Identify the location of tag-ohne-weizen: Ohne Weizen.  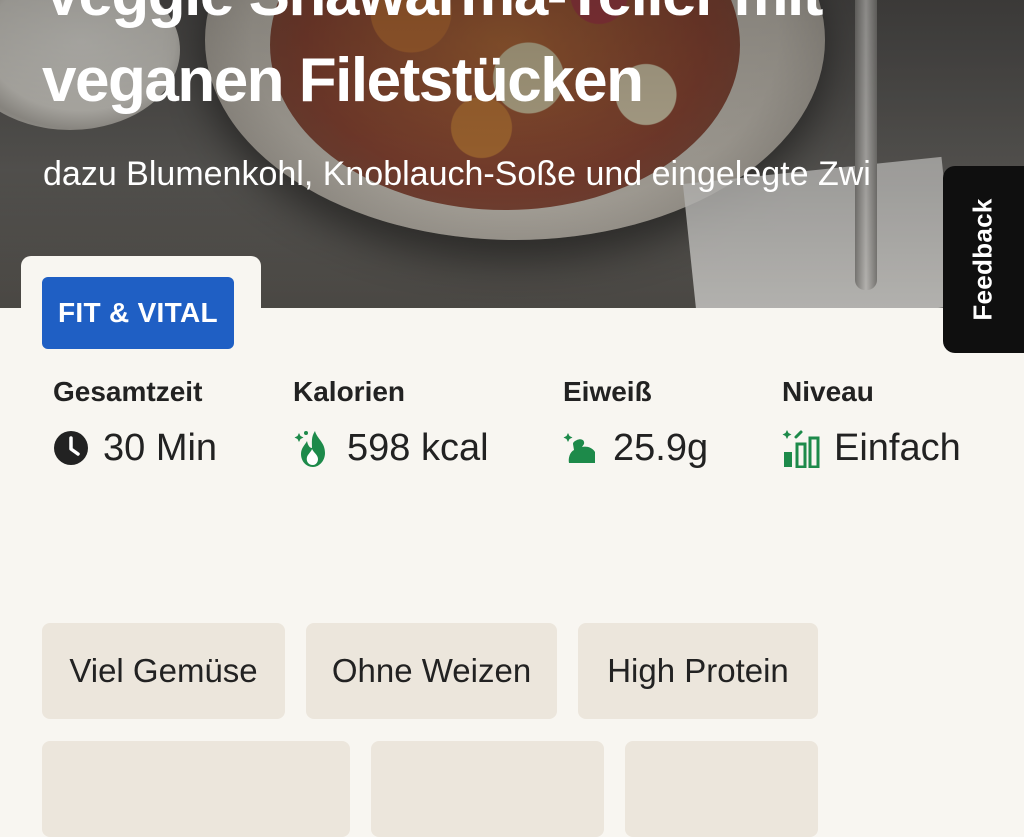
(431, 671).